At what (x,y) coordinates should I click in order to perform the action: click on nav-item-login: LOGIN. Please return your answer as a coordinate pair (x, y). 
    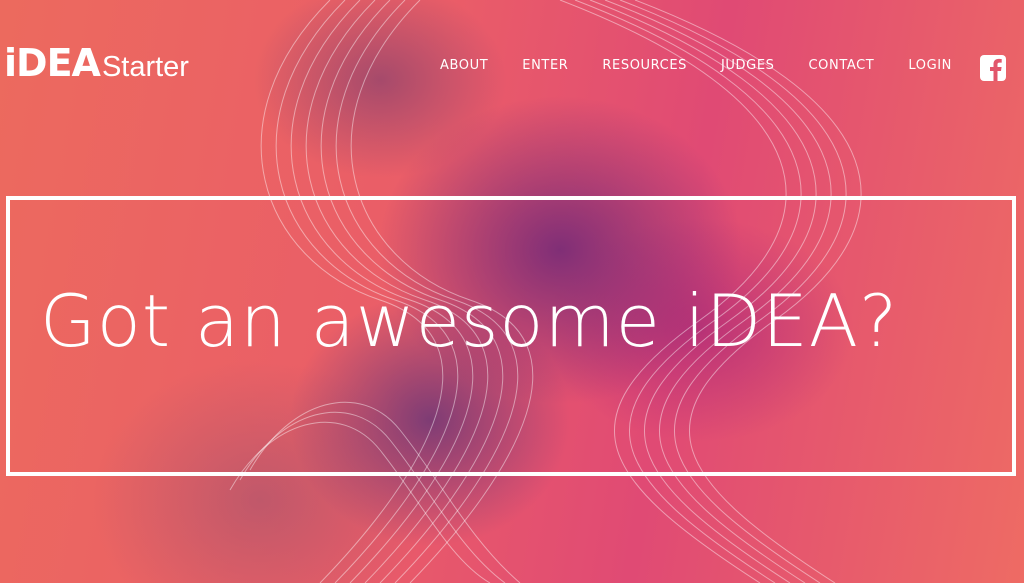
    Looking at the image, I should click on (930, 65).